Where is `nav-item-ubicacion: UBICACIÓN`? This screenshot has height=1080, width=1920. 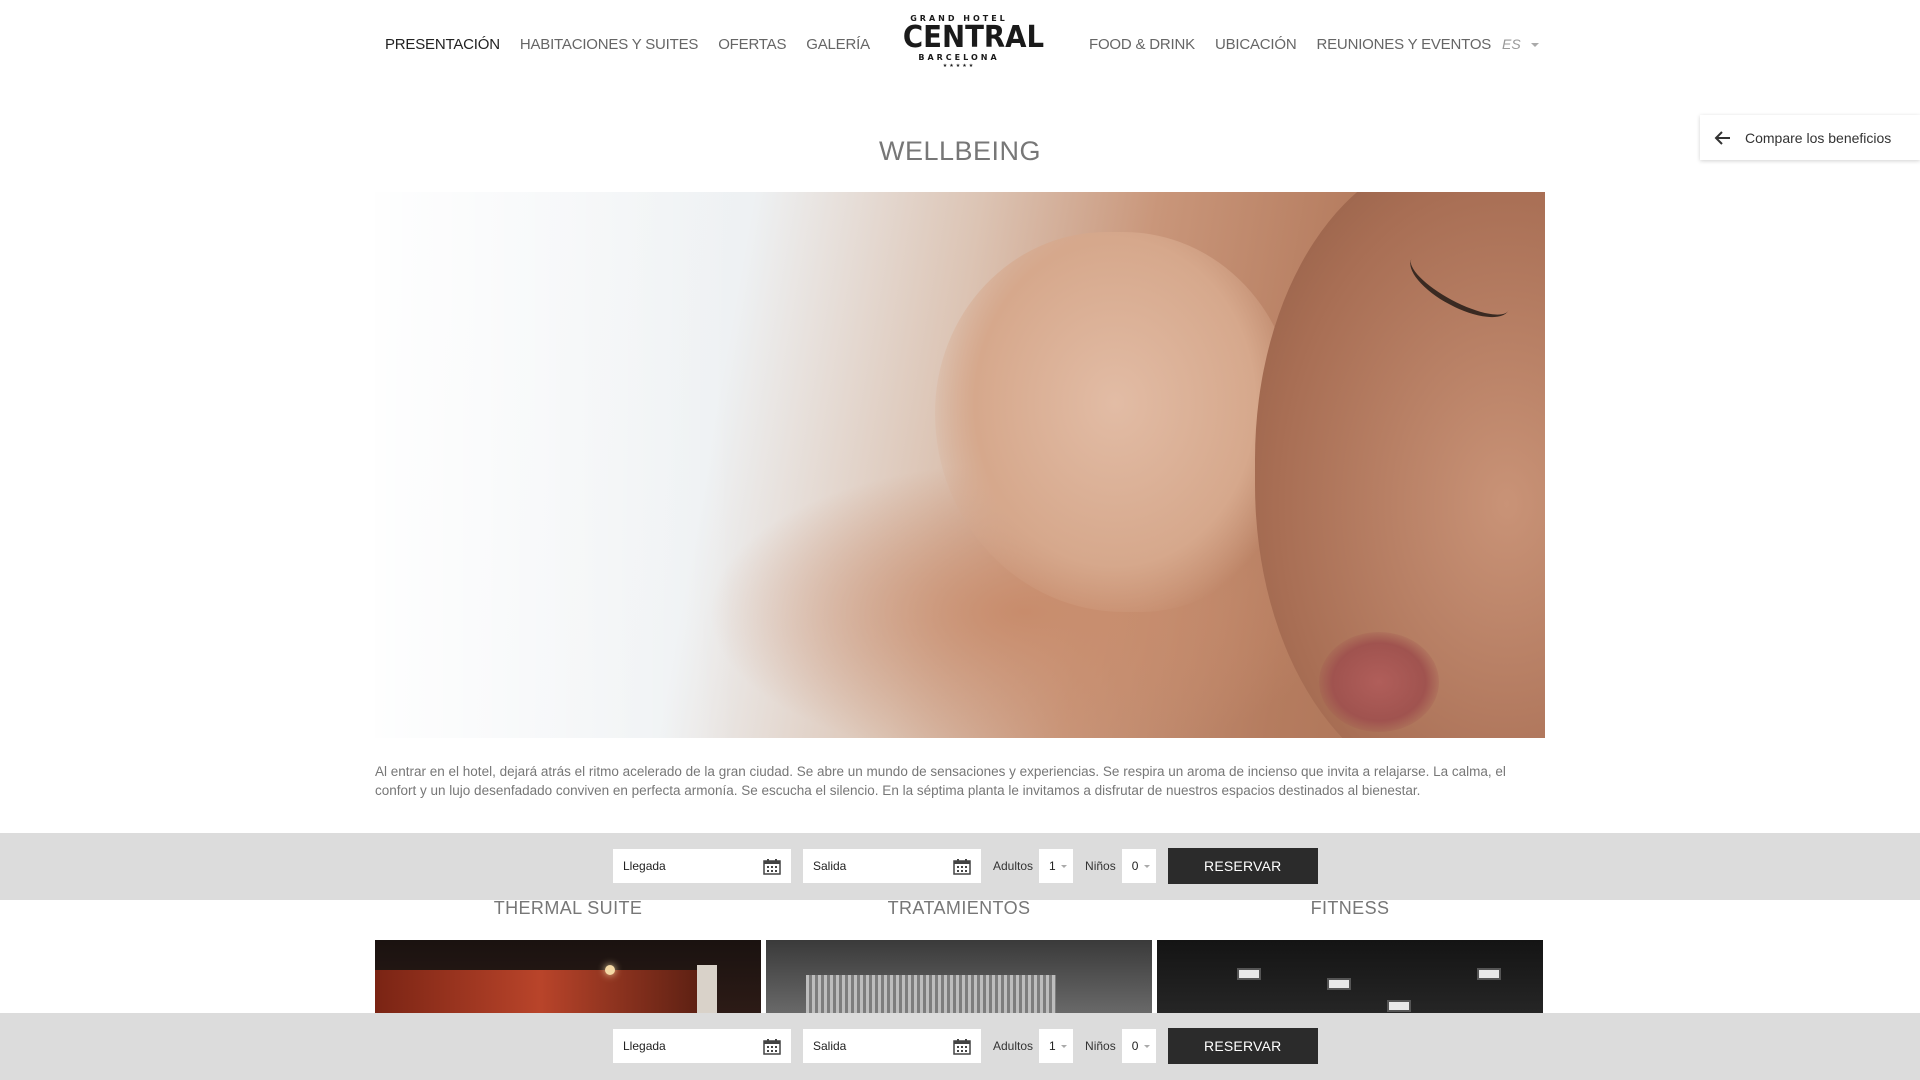 nav-item-ubicacion: UBICACIÓN is located at coordinates (1256, 44).